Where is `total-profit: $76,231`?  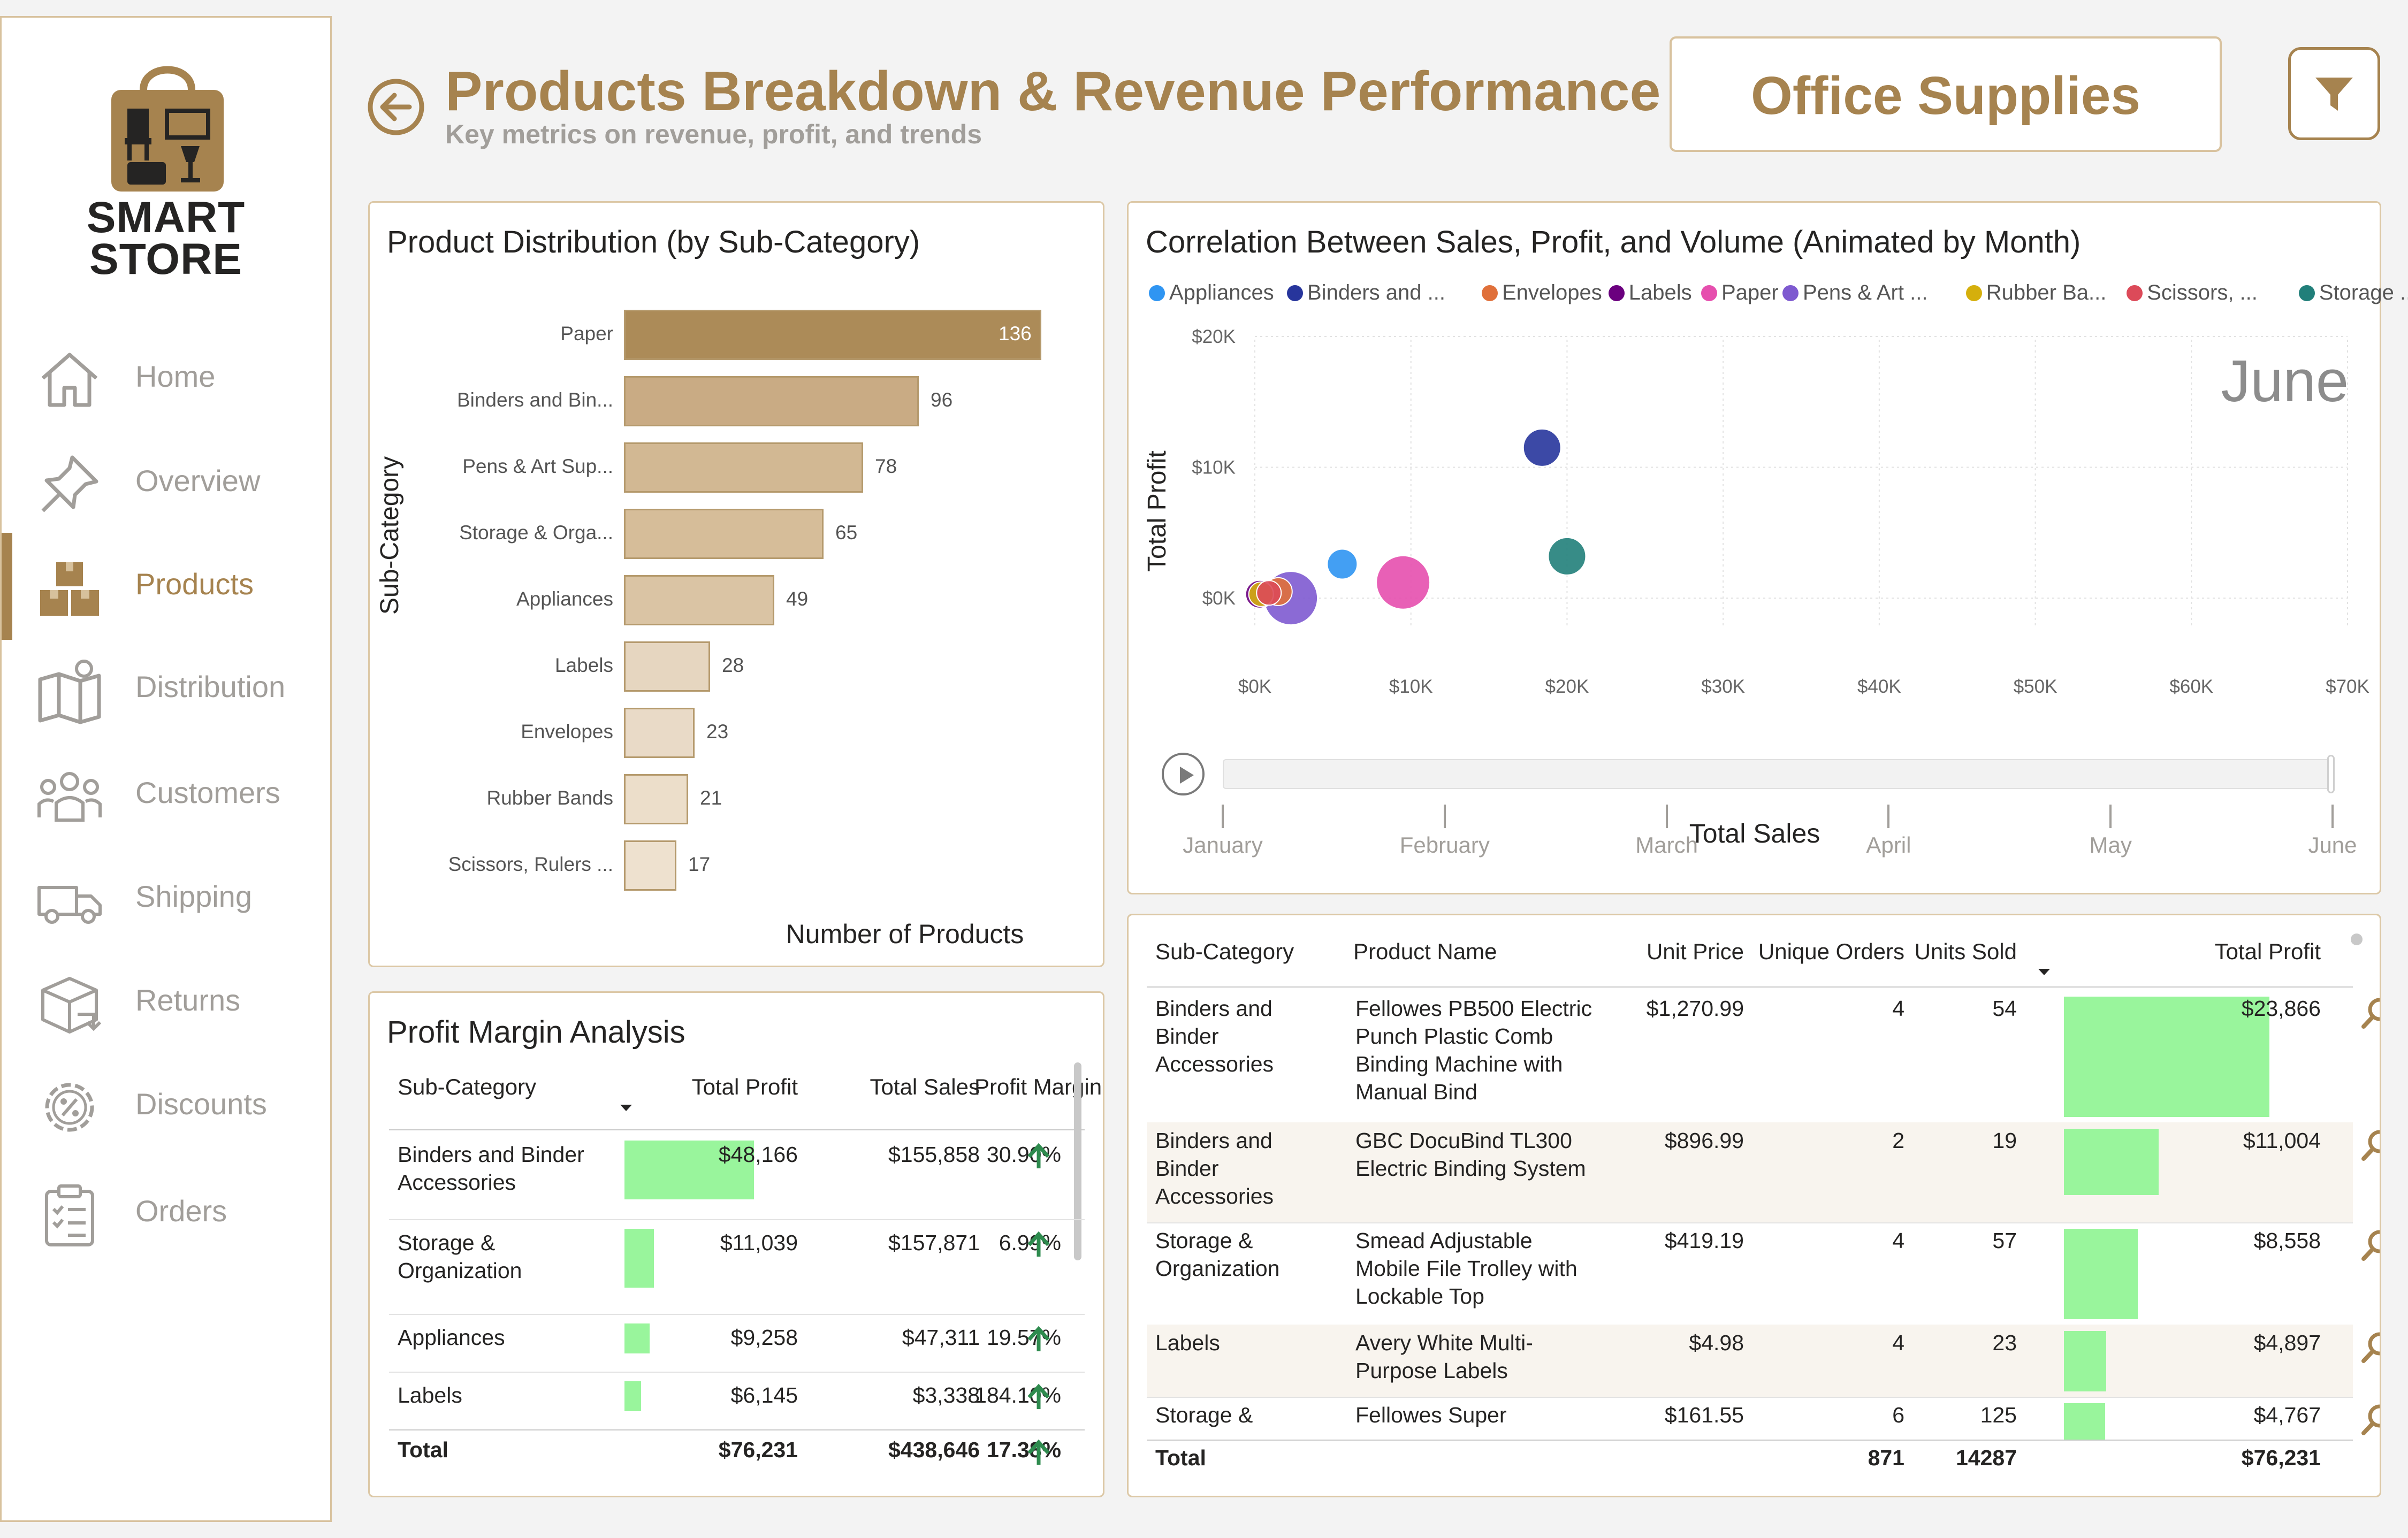
total-profit: $76,231 is located at coordinates (2281, 1457).